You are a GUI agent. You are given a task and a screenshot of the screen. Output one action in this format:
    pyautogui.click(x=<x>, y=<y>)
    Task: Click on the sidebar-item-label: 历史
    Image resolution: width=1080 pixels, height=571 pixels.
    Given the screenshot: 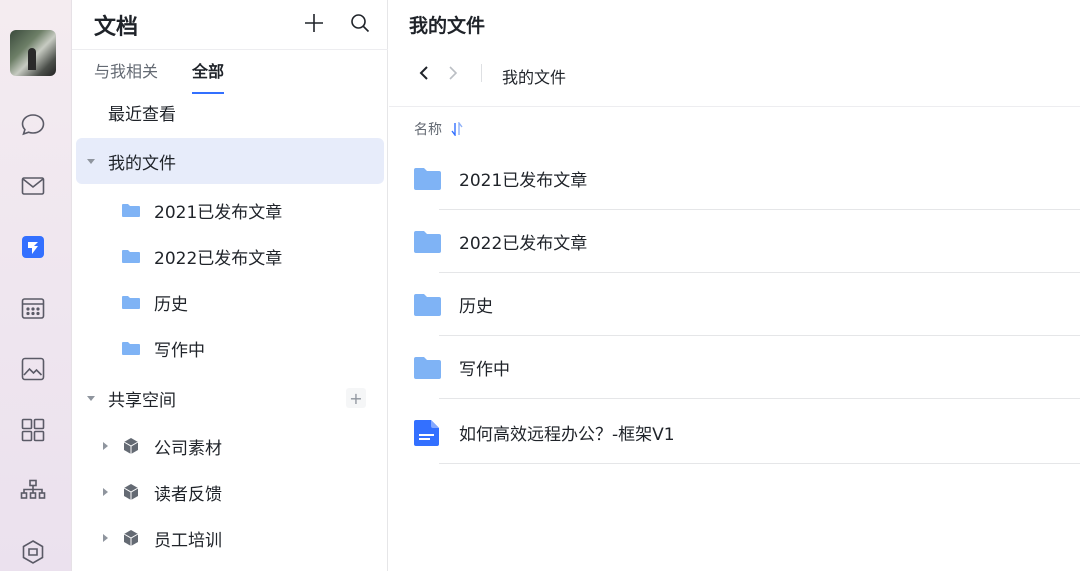 What is the action you would take?
    pyautogui.click(x=171, y=304)
    